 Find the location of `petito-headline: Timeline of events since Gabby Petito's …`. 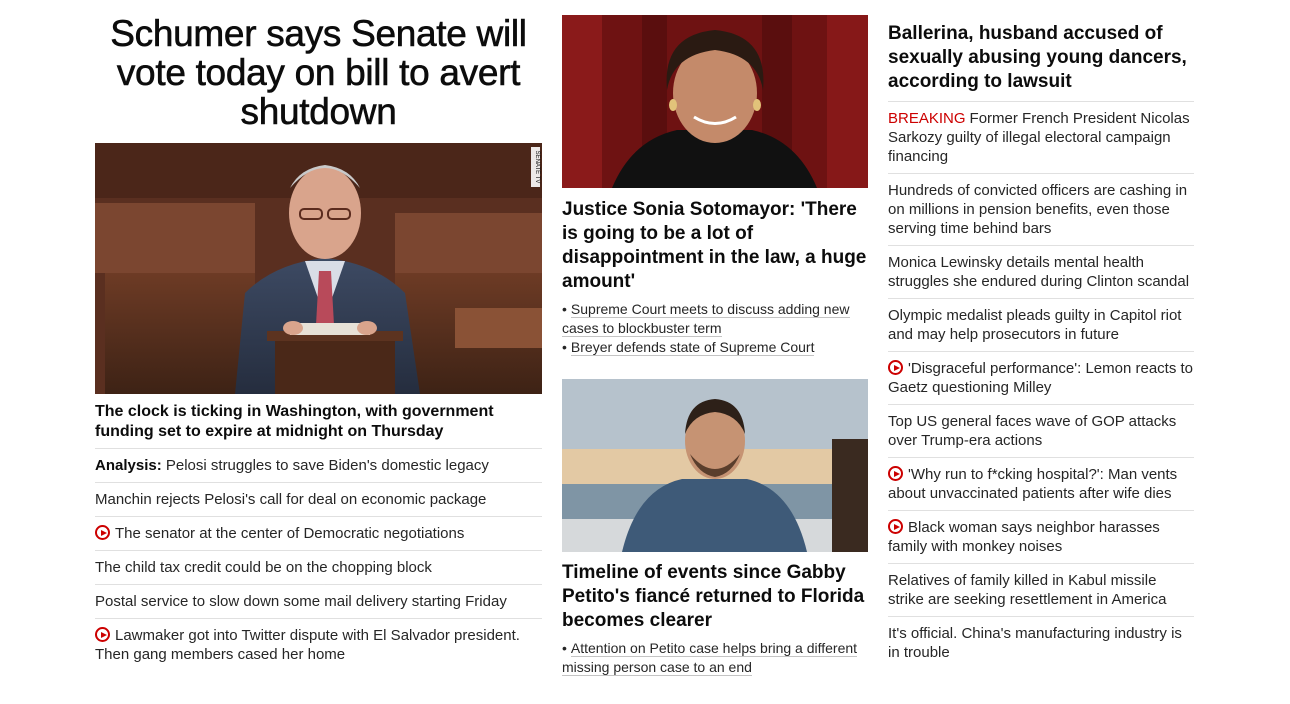

petito-headline: Timeline of events since Gabby Petito's … is located at coordinates (713, 596).